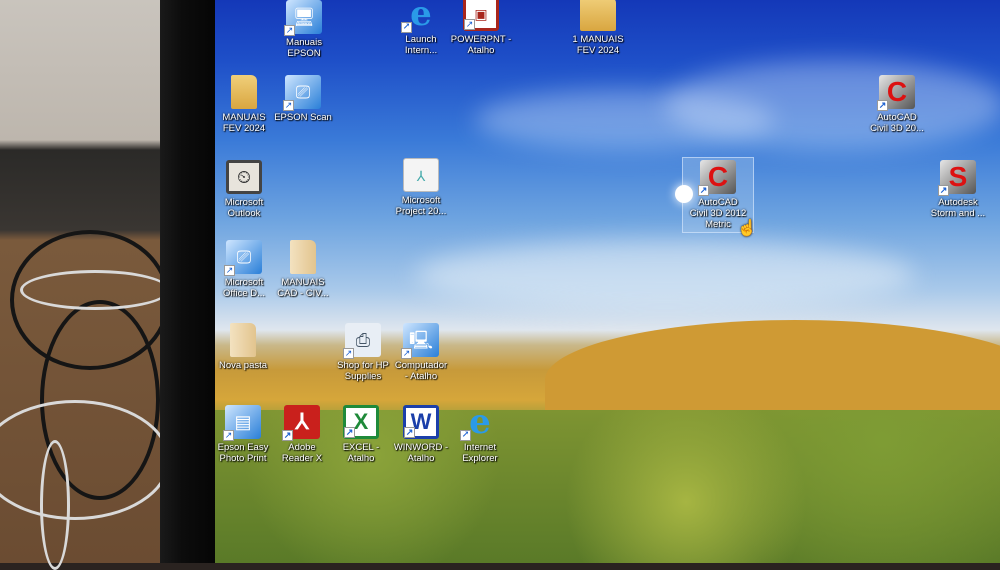 This screenshot has width=1000, height=570. I want to click on adobe-reader-icon: ⅄ ↗, so click(301, 423).